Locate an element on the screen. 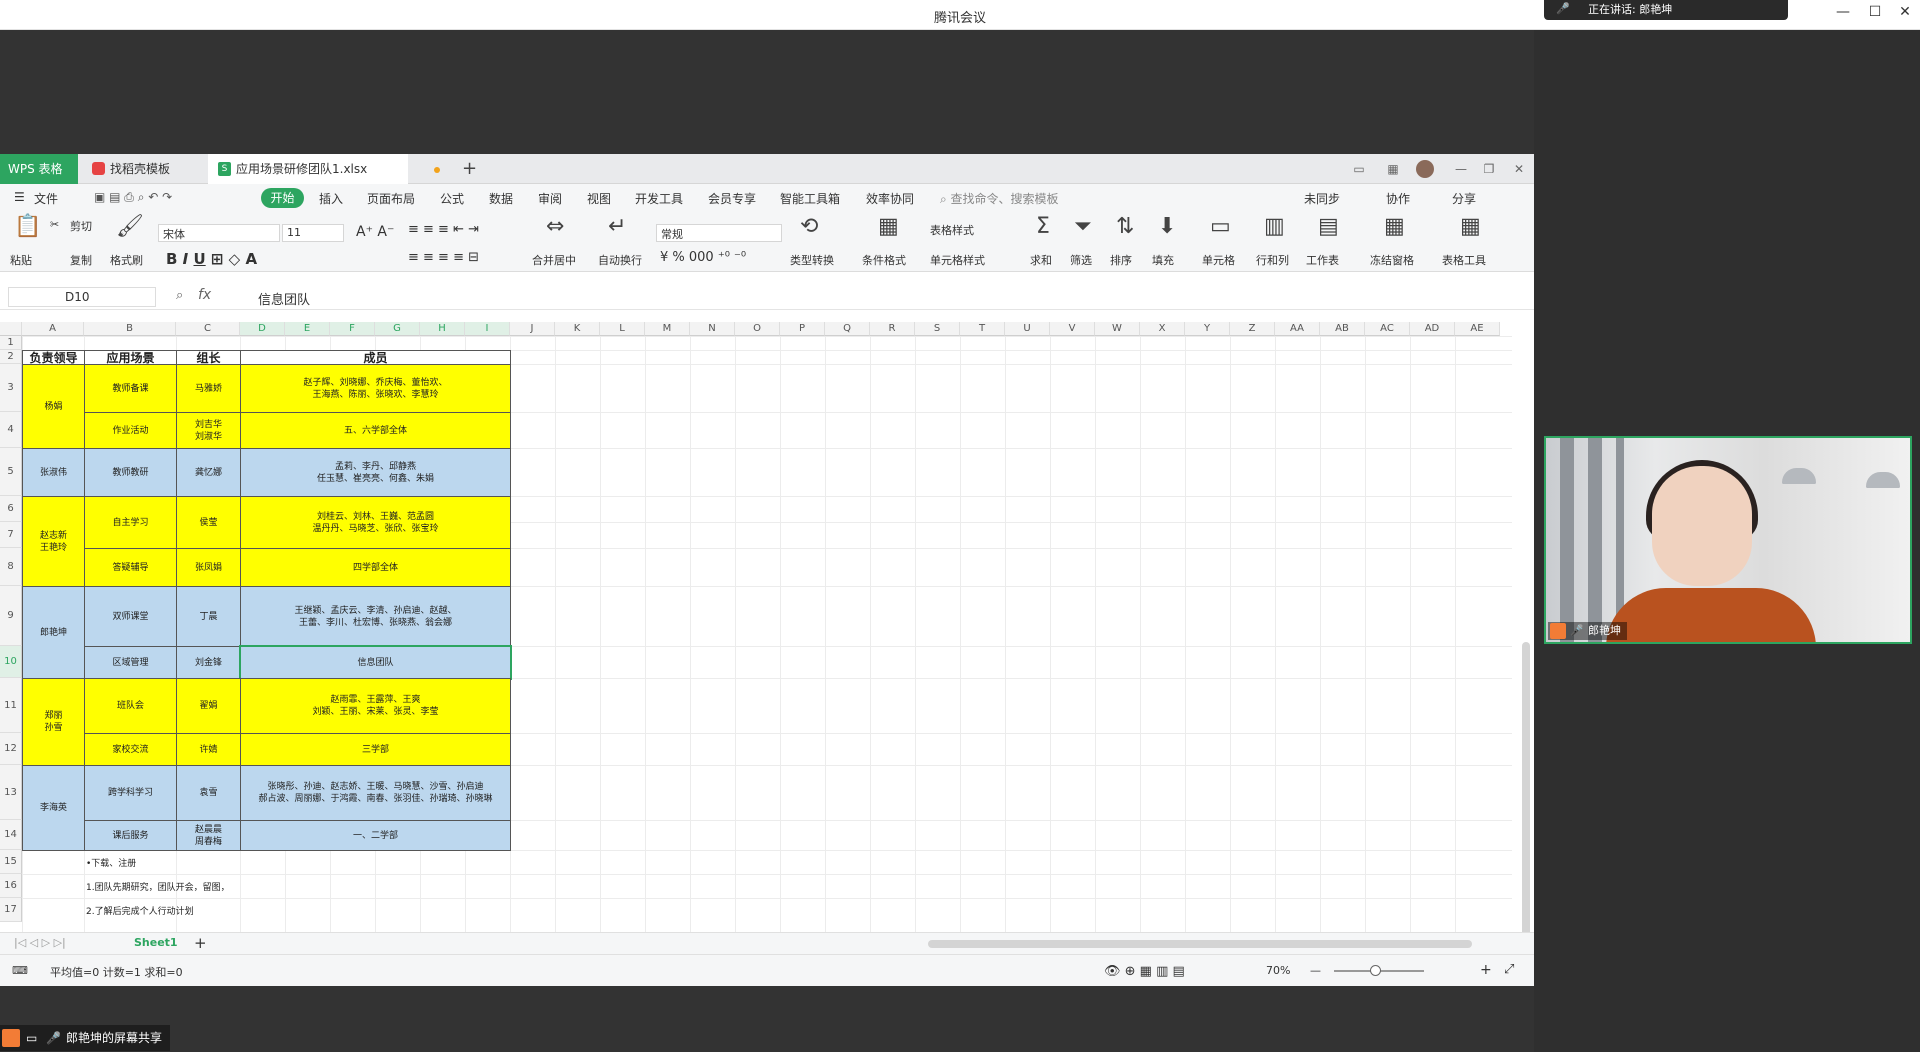 The image size is (1920, 1052). font-grow-icon: A⁺ A⁻ is located at coordinates (375, 232).